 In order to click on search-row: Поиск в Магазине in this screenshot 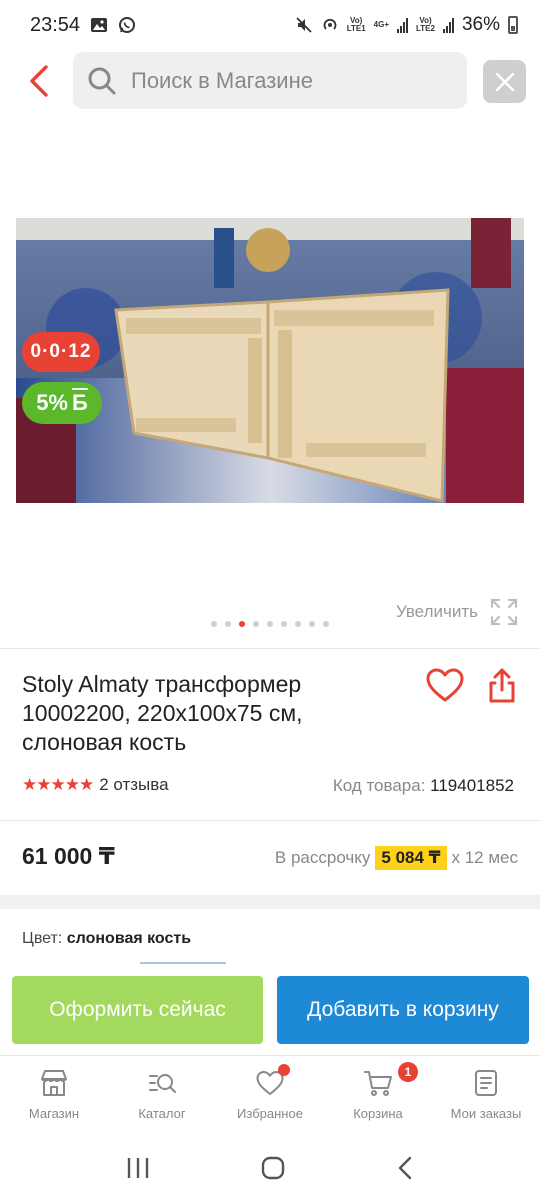, I will do `click(270, 81)`.